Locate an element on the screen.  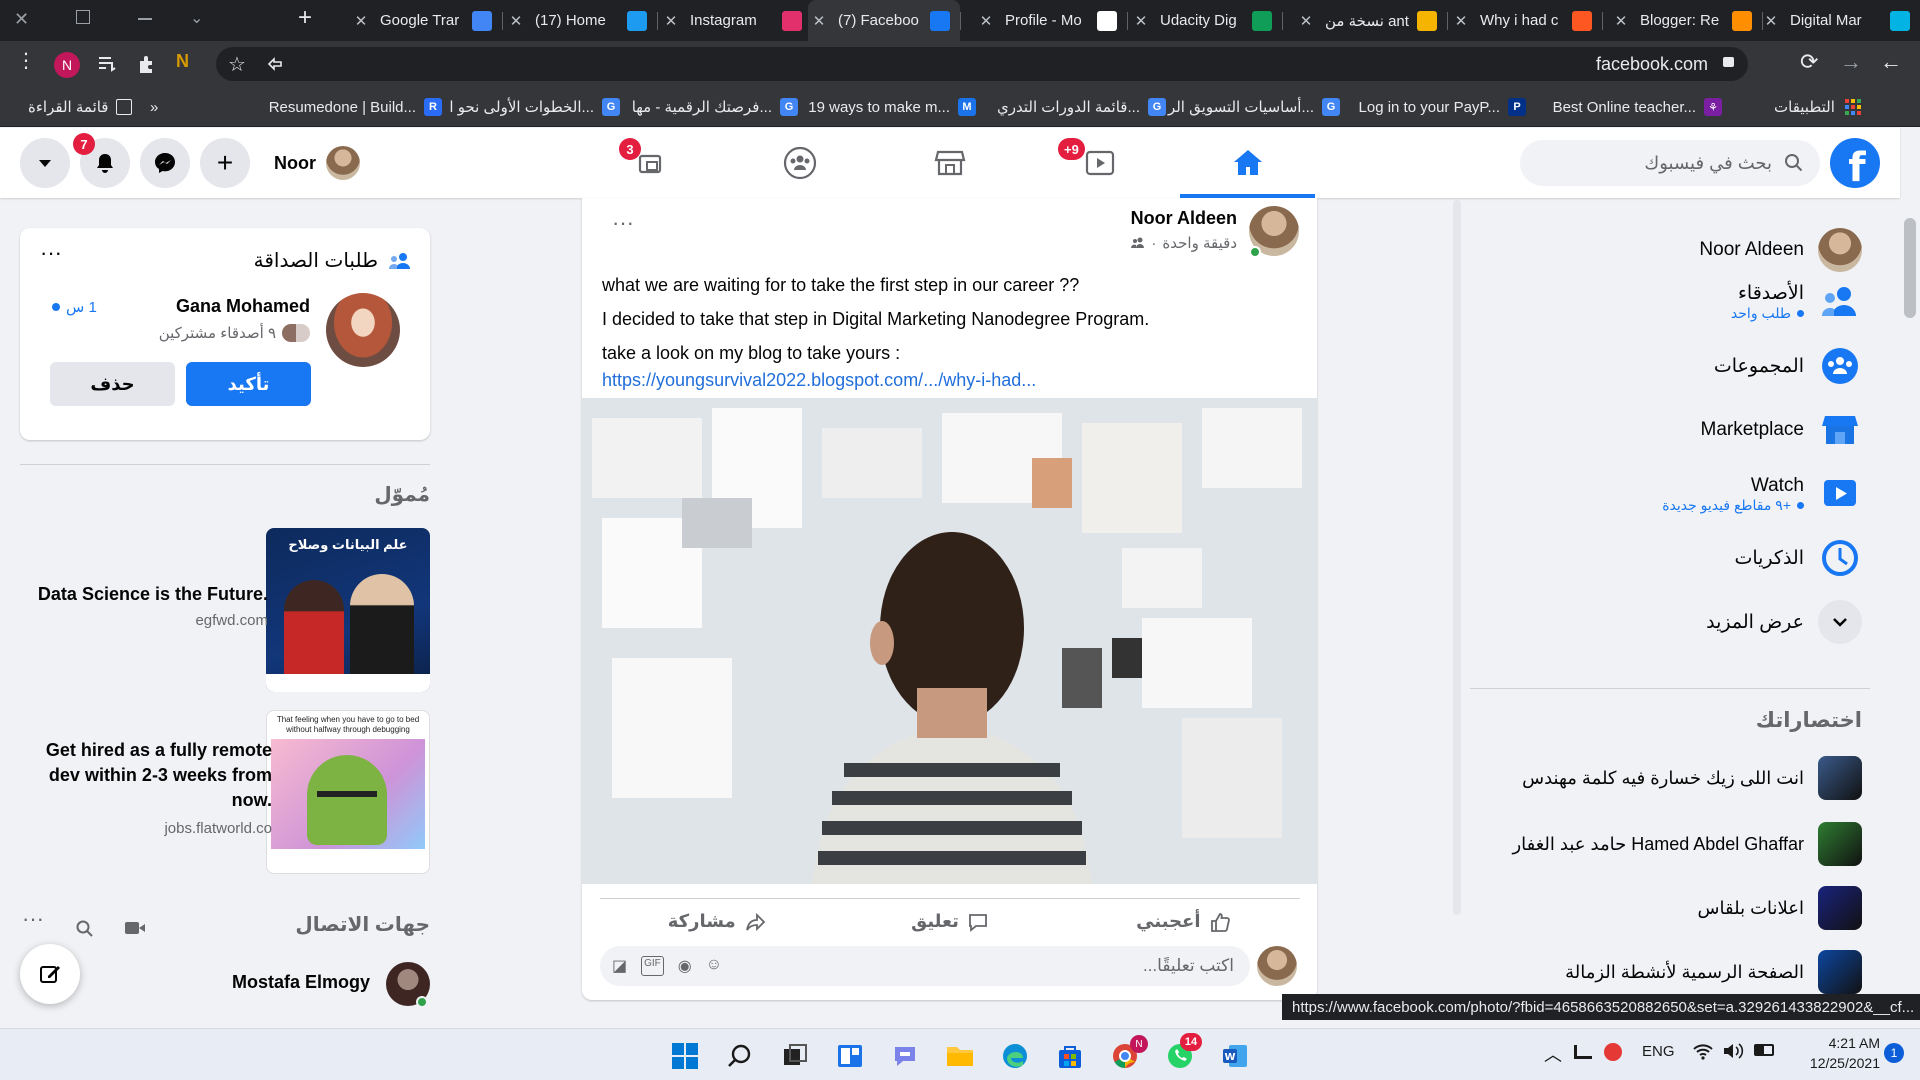
back-arrow-icon: ← is located at coordinates (1891, 62).